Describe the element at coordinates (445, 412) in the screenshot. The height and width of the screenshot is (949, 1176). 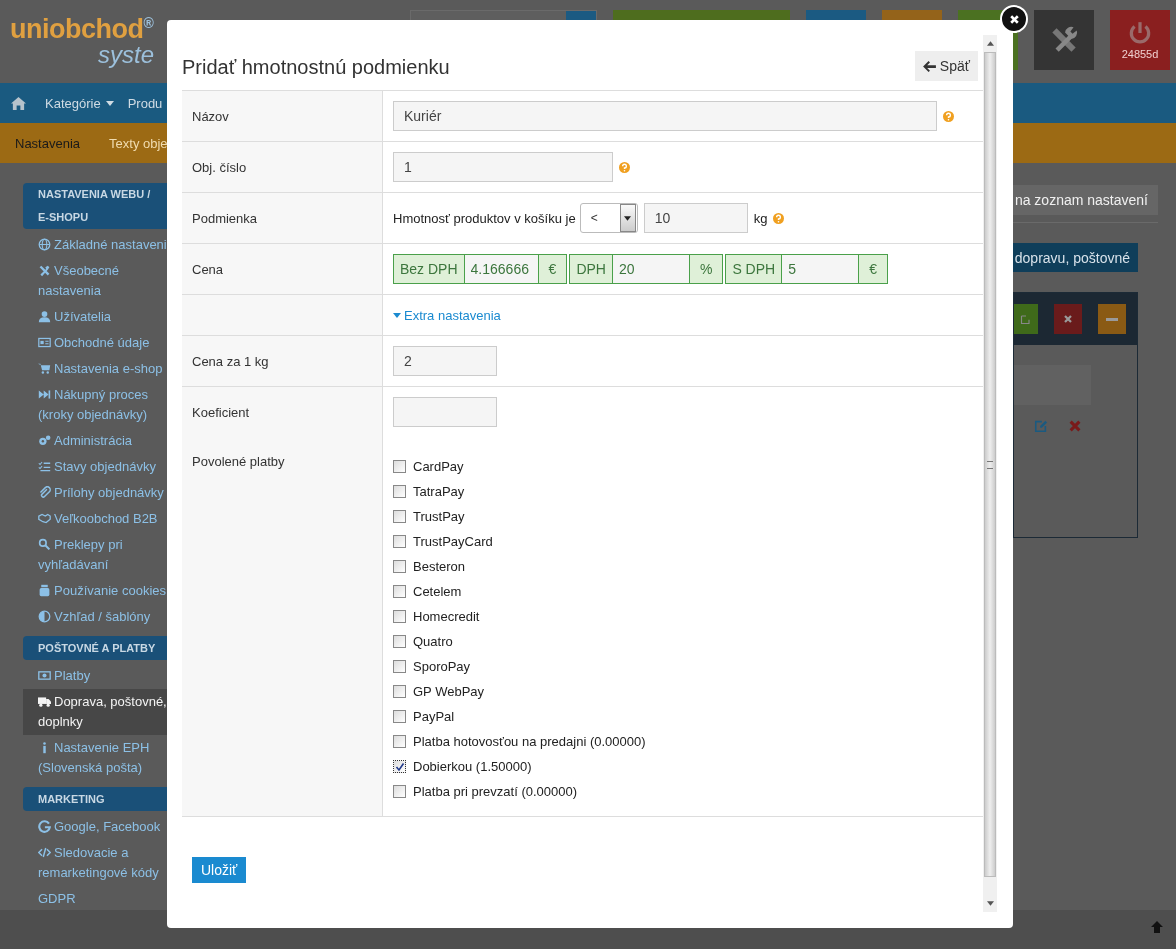
I see `text-field` at that location.